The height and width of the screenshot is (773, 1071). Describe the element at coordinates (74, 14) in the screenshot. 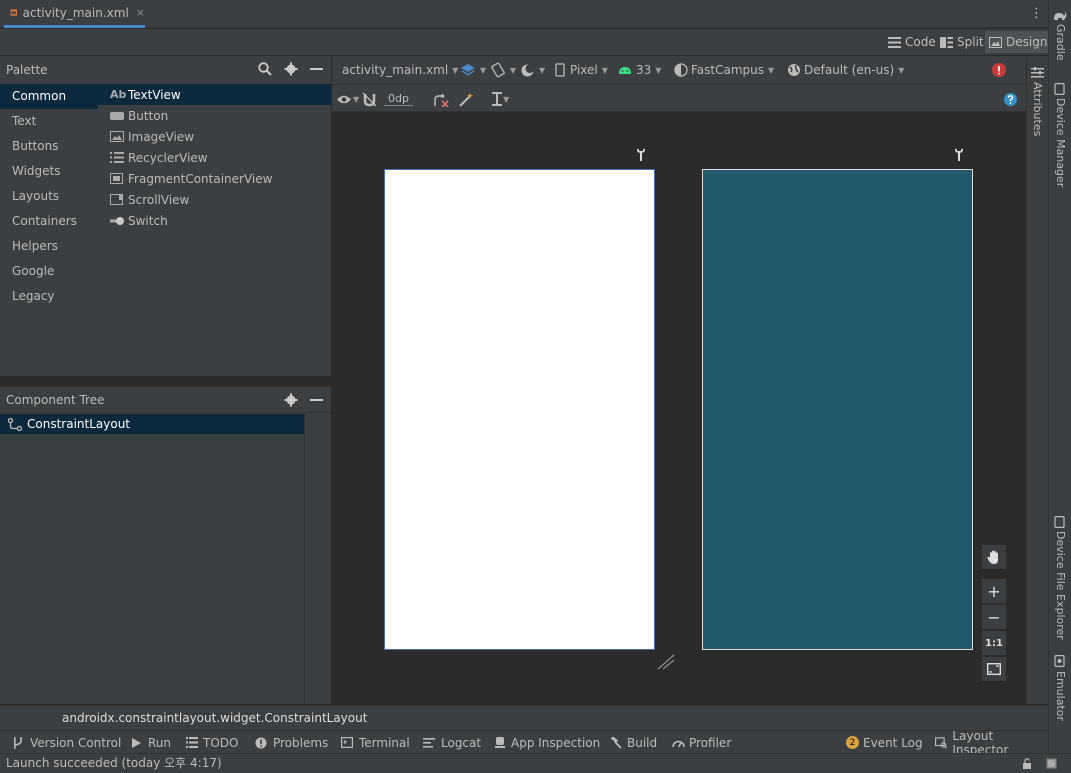

I see `editor-tab-activity-main: activity_main.xml ×` at that location.